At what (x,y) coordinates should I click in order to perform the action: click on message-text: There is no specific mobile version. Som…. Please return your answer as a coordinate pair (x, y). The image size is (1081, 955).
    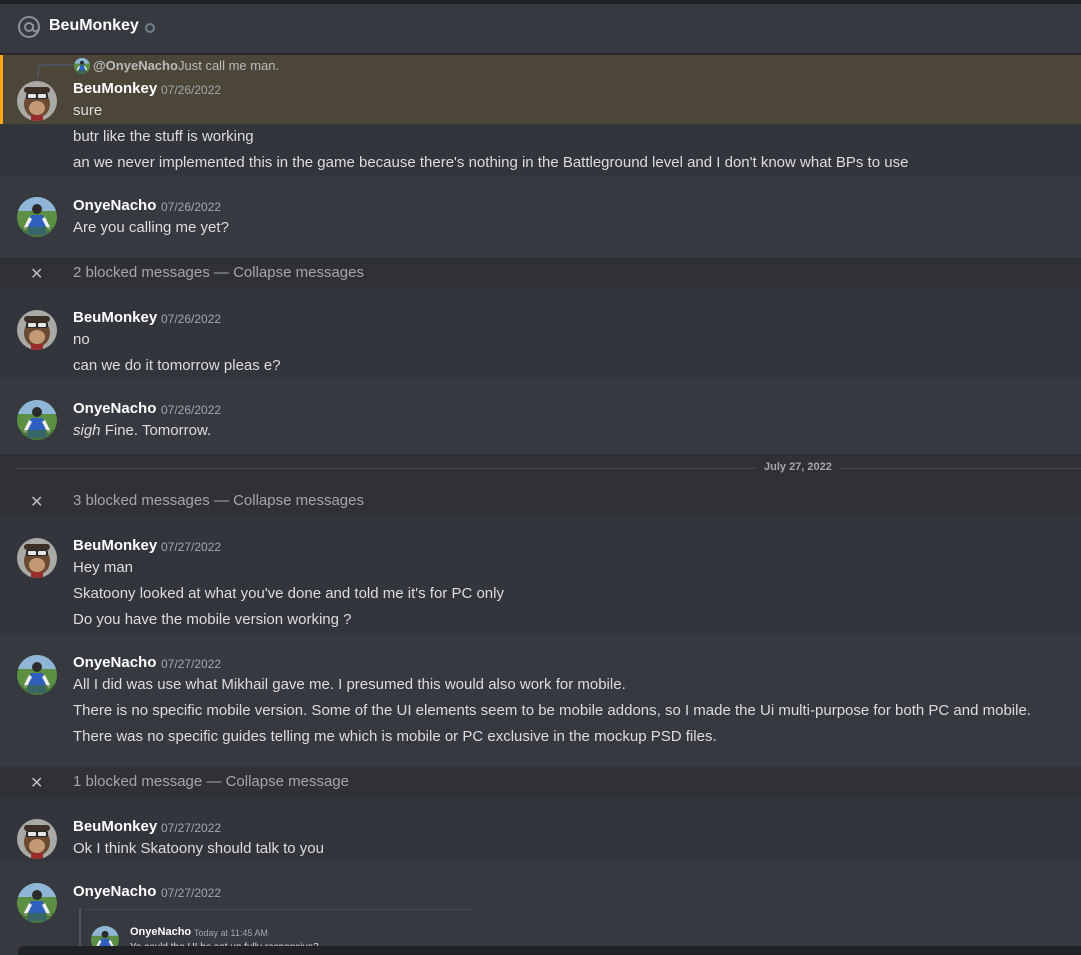
    Looking at the image, I should click on (552, 710).